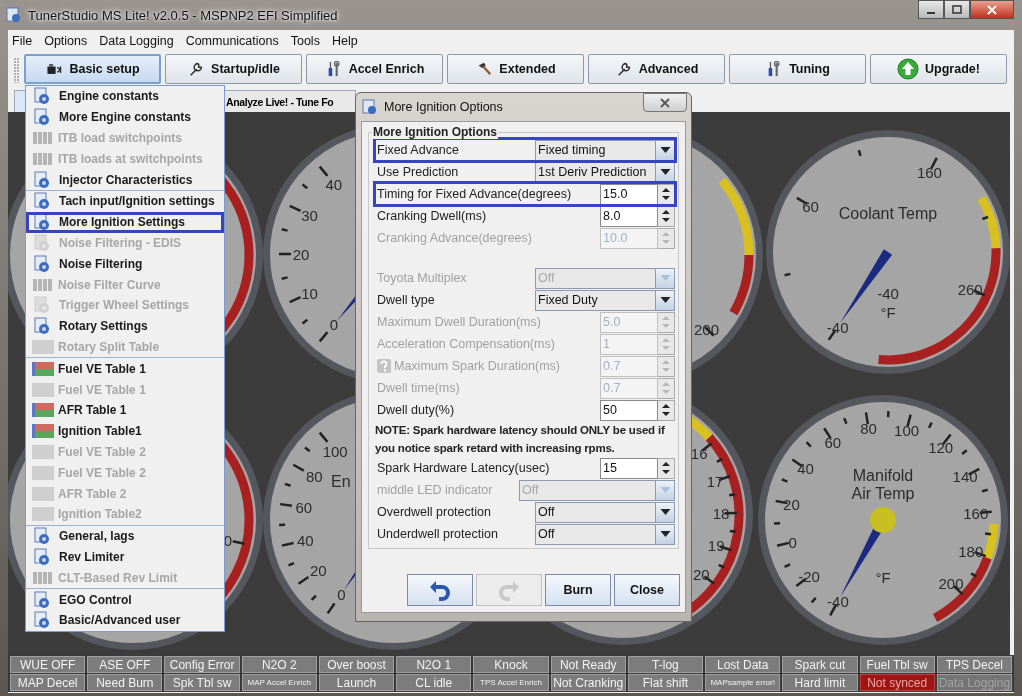 Image resolution: width=1022 pixels, height=696 pixels. I want to click on gauge-tick-label: 80, so click(868, 429).